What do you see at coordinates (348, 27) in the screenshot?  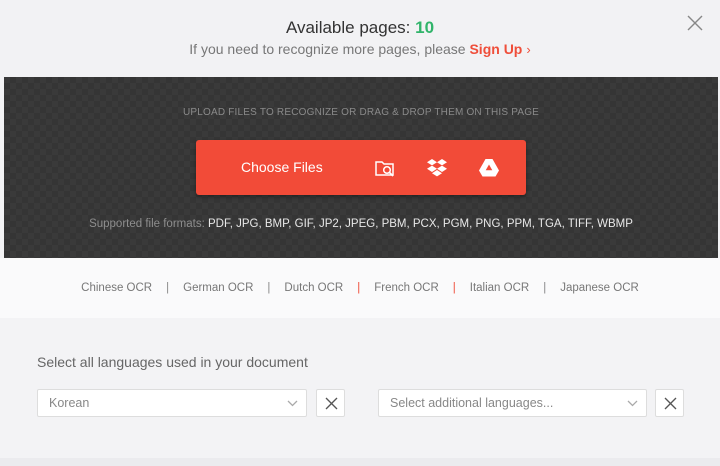 I see `available-pages-label: Available pages:` at bounding box center [348, 27].